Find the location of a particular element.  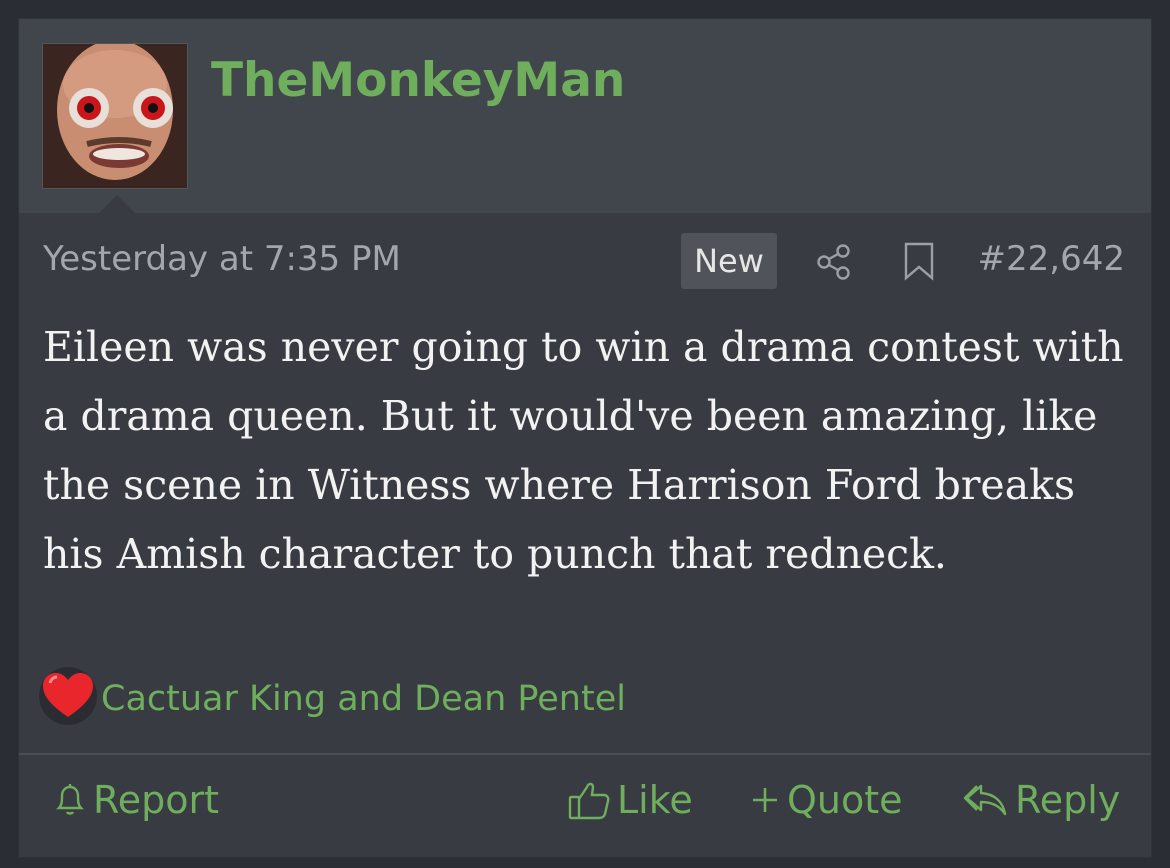

quote-label: Quote is located at coordinates (845, 800).